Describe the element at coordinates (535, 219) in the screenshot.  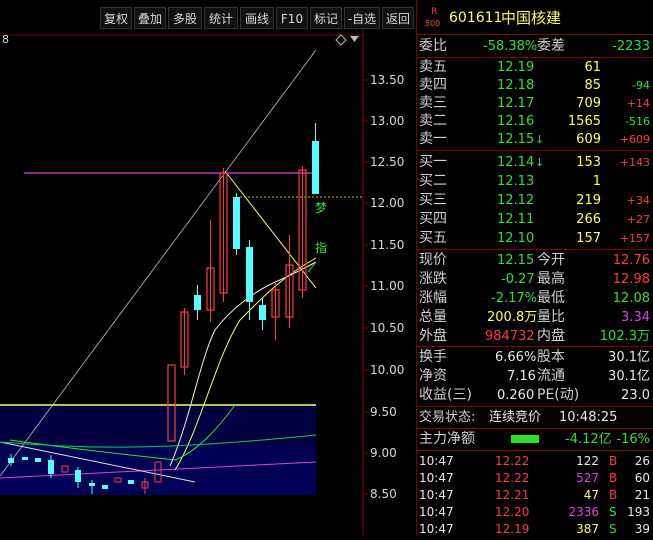
I see `bid-row-4: 买四 12.11 266 +27` at that location.